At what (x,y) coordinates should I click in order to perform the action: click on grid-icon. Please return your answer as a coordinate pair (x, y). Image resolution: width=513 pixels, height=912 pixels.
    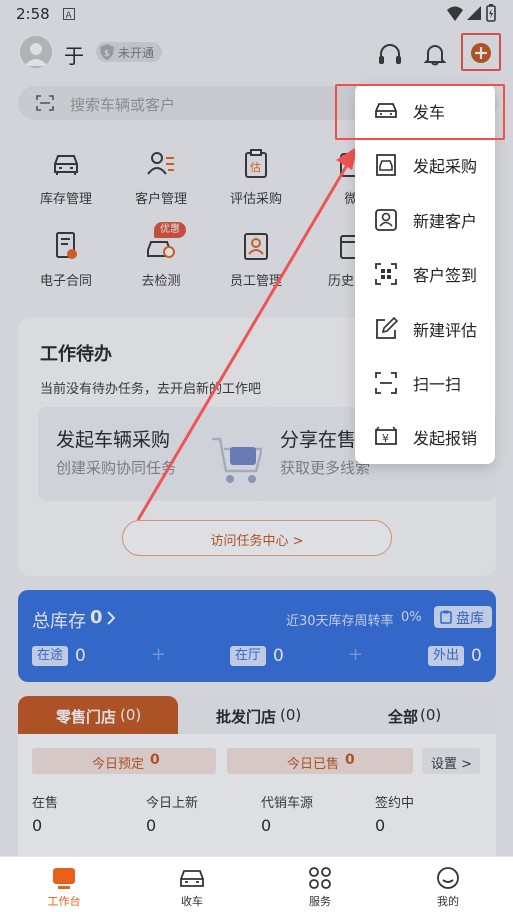
    Looking at the image, I should click on (320, 878).